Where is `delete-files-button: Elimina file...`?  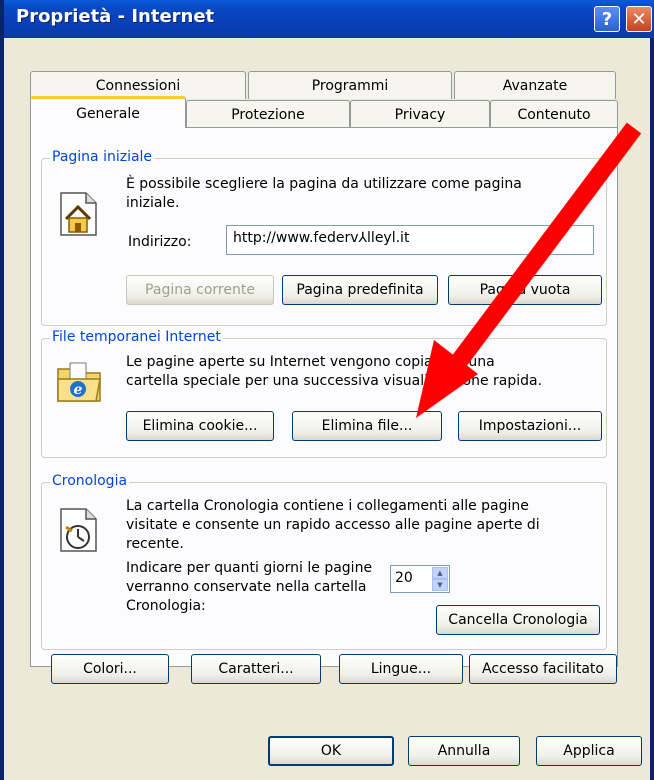
delete-files-button: Elimina file... is located at coordinates (367, 426).